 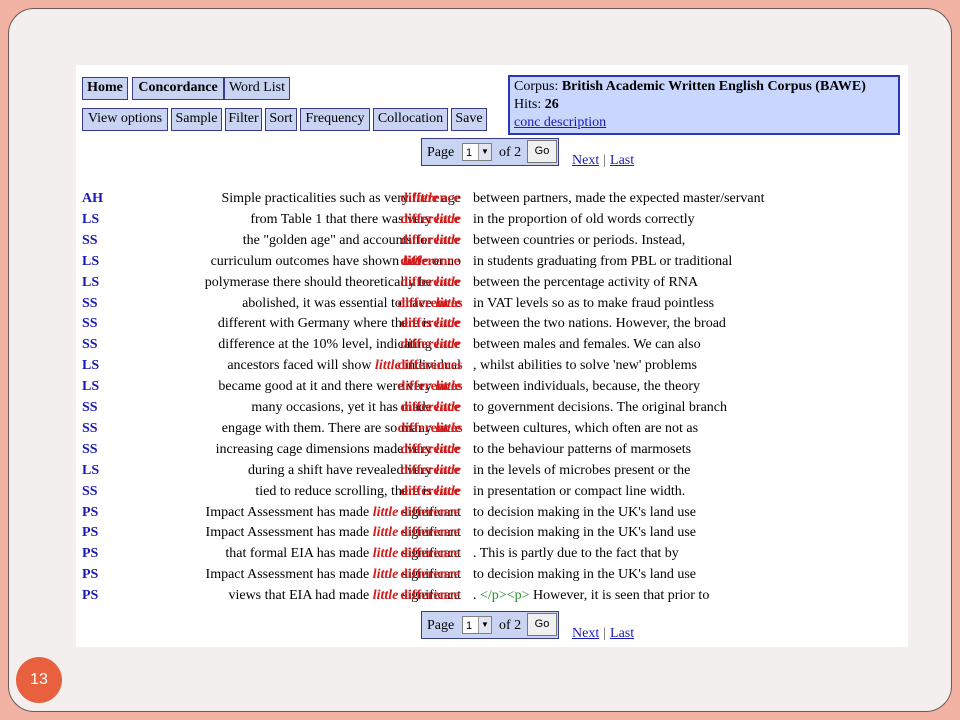 What do you see at coordinates (96, 199) in the screenshot?
I see `text-code: AH` at bounding box center [96, 199].